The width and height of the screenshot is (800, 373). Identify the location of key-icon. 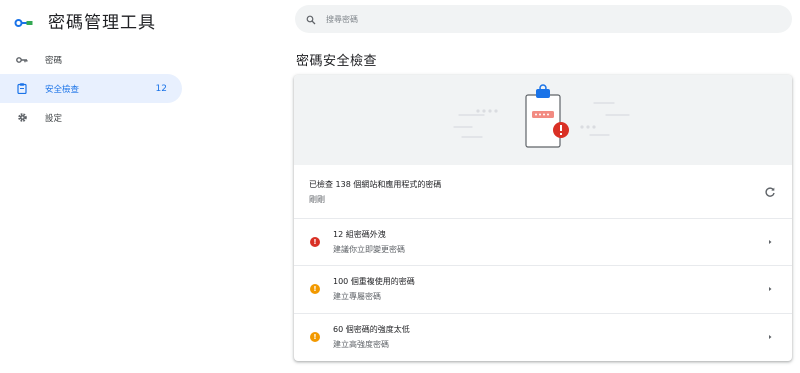
(22, 60).